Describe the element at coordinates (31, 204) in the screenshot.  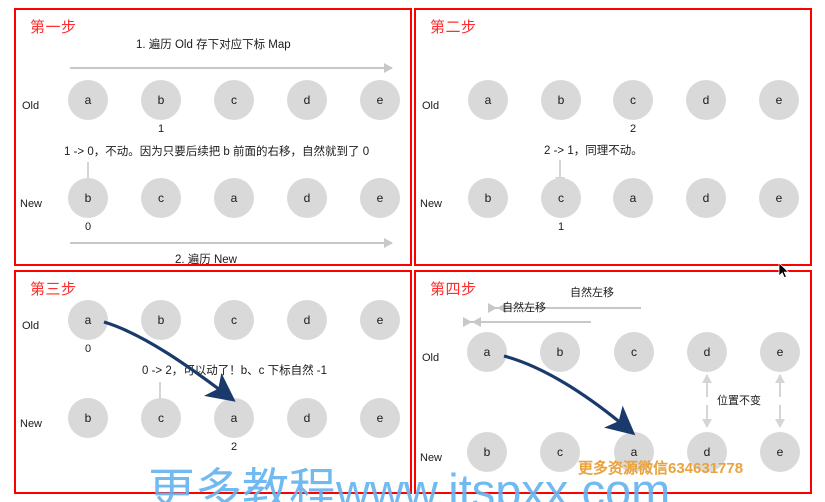
I see `panel-1-new-label: New` at that location.